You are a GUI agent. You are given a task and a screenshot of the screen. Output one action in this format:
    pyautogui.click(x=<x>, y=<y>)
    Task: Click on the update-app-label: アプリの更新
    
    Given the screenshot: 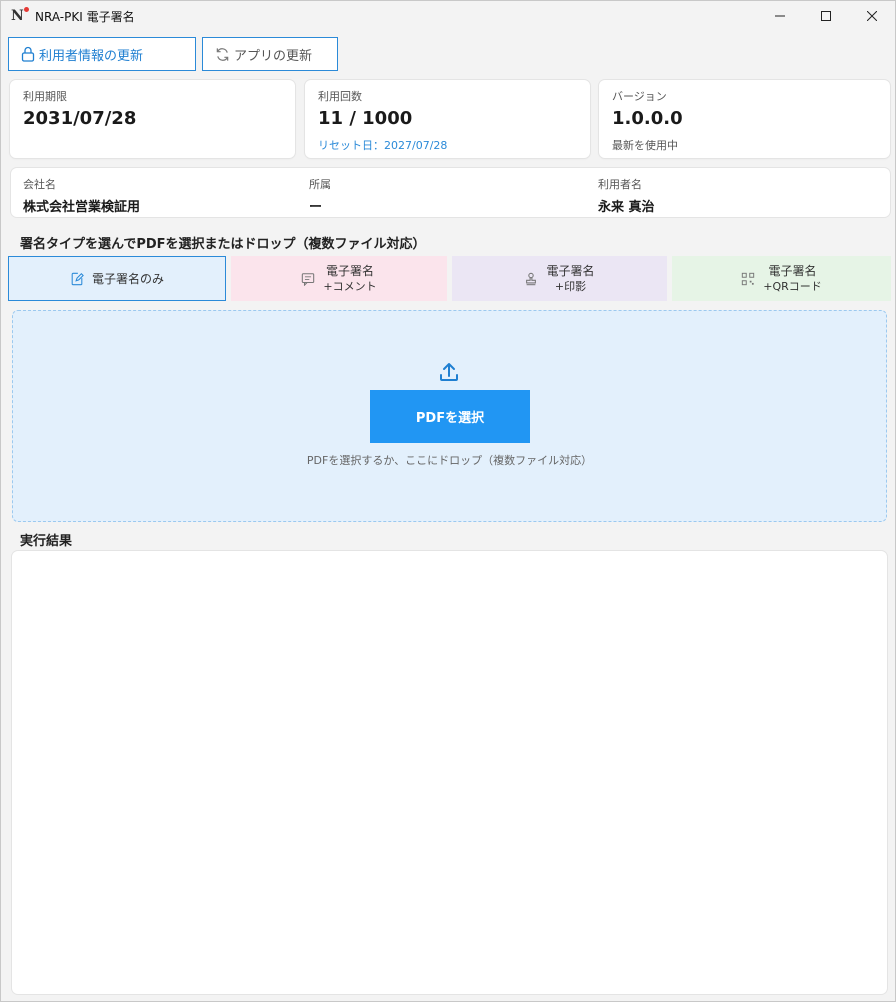 What is the action you would take?
    pyautogui.click(x=273, y=56)
    